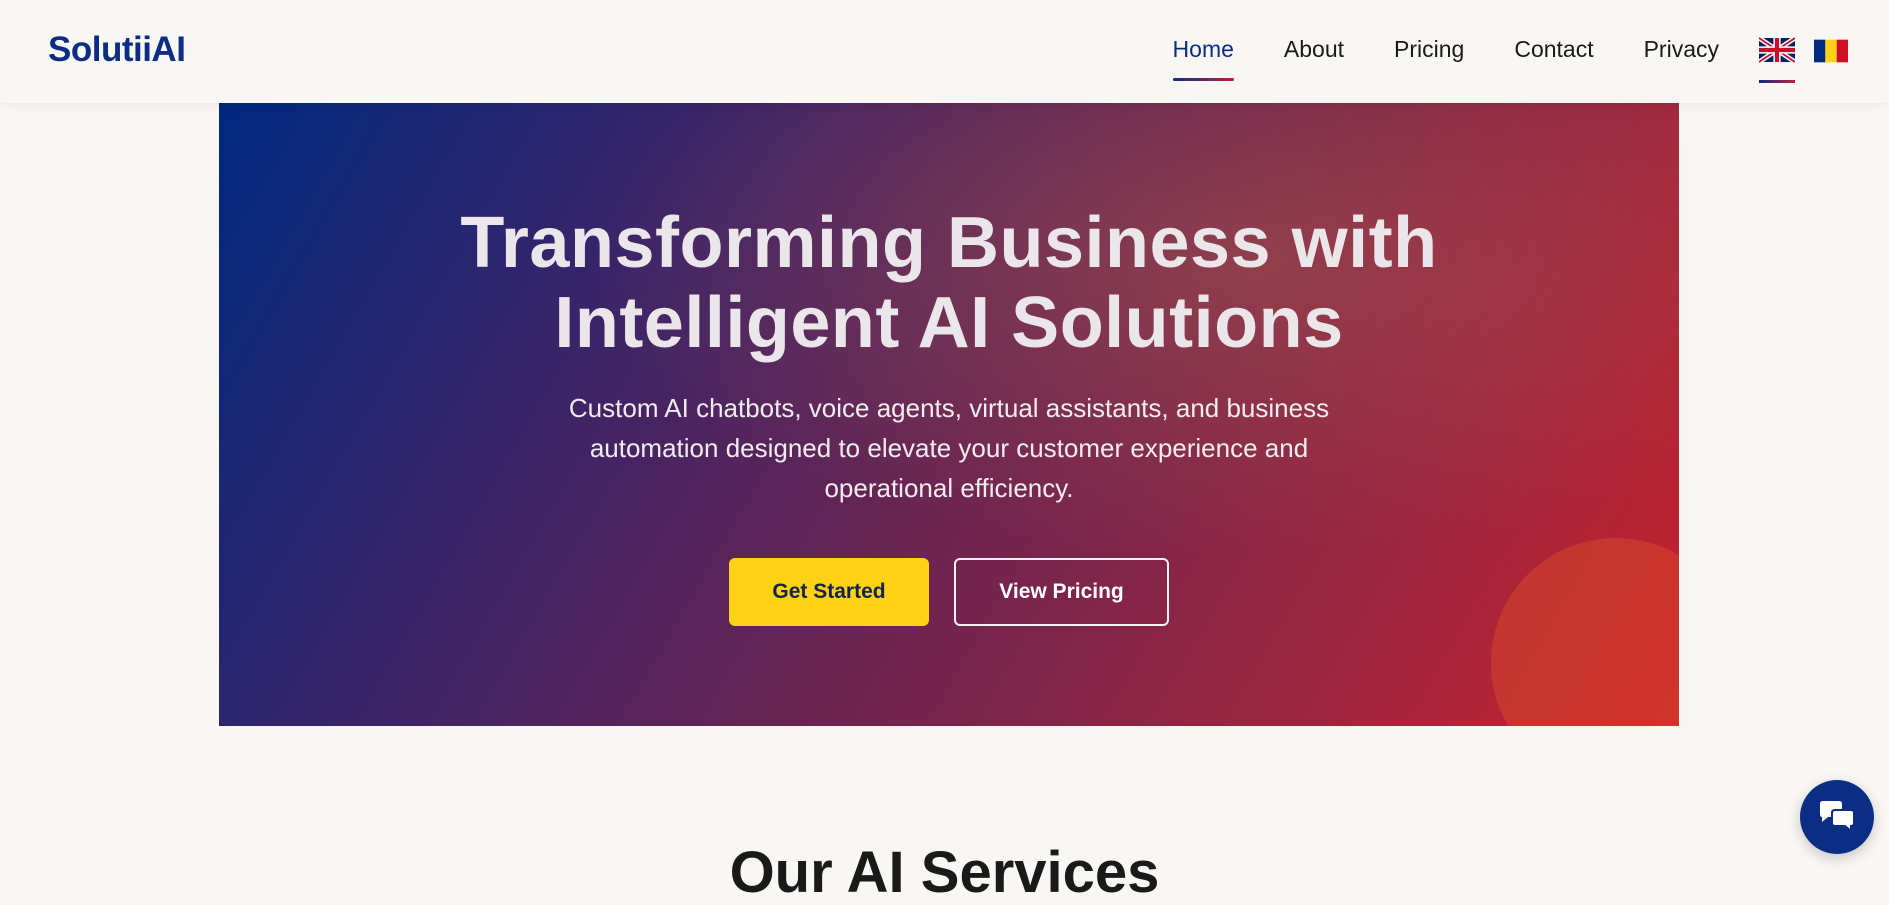 The height and width of the screenshot is (905, 1889). Describe the element at coordinates (949, 323) in the screenshot. I see `hero-title-line-2: Intelligent AI Solutions` at that location.